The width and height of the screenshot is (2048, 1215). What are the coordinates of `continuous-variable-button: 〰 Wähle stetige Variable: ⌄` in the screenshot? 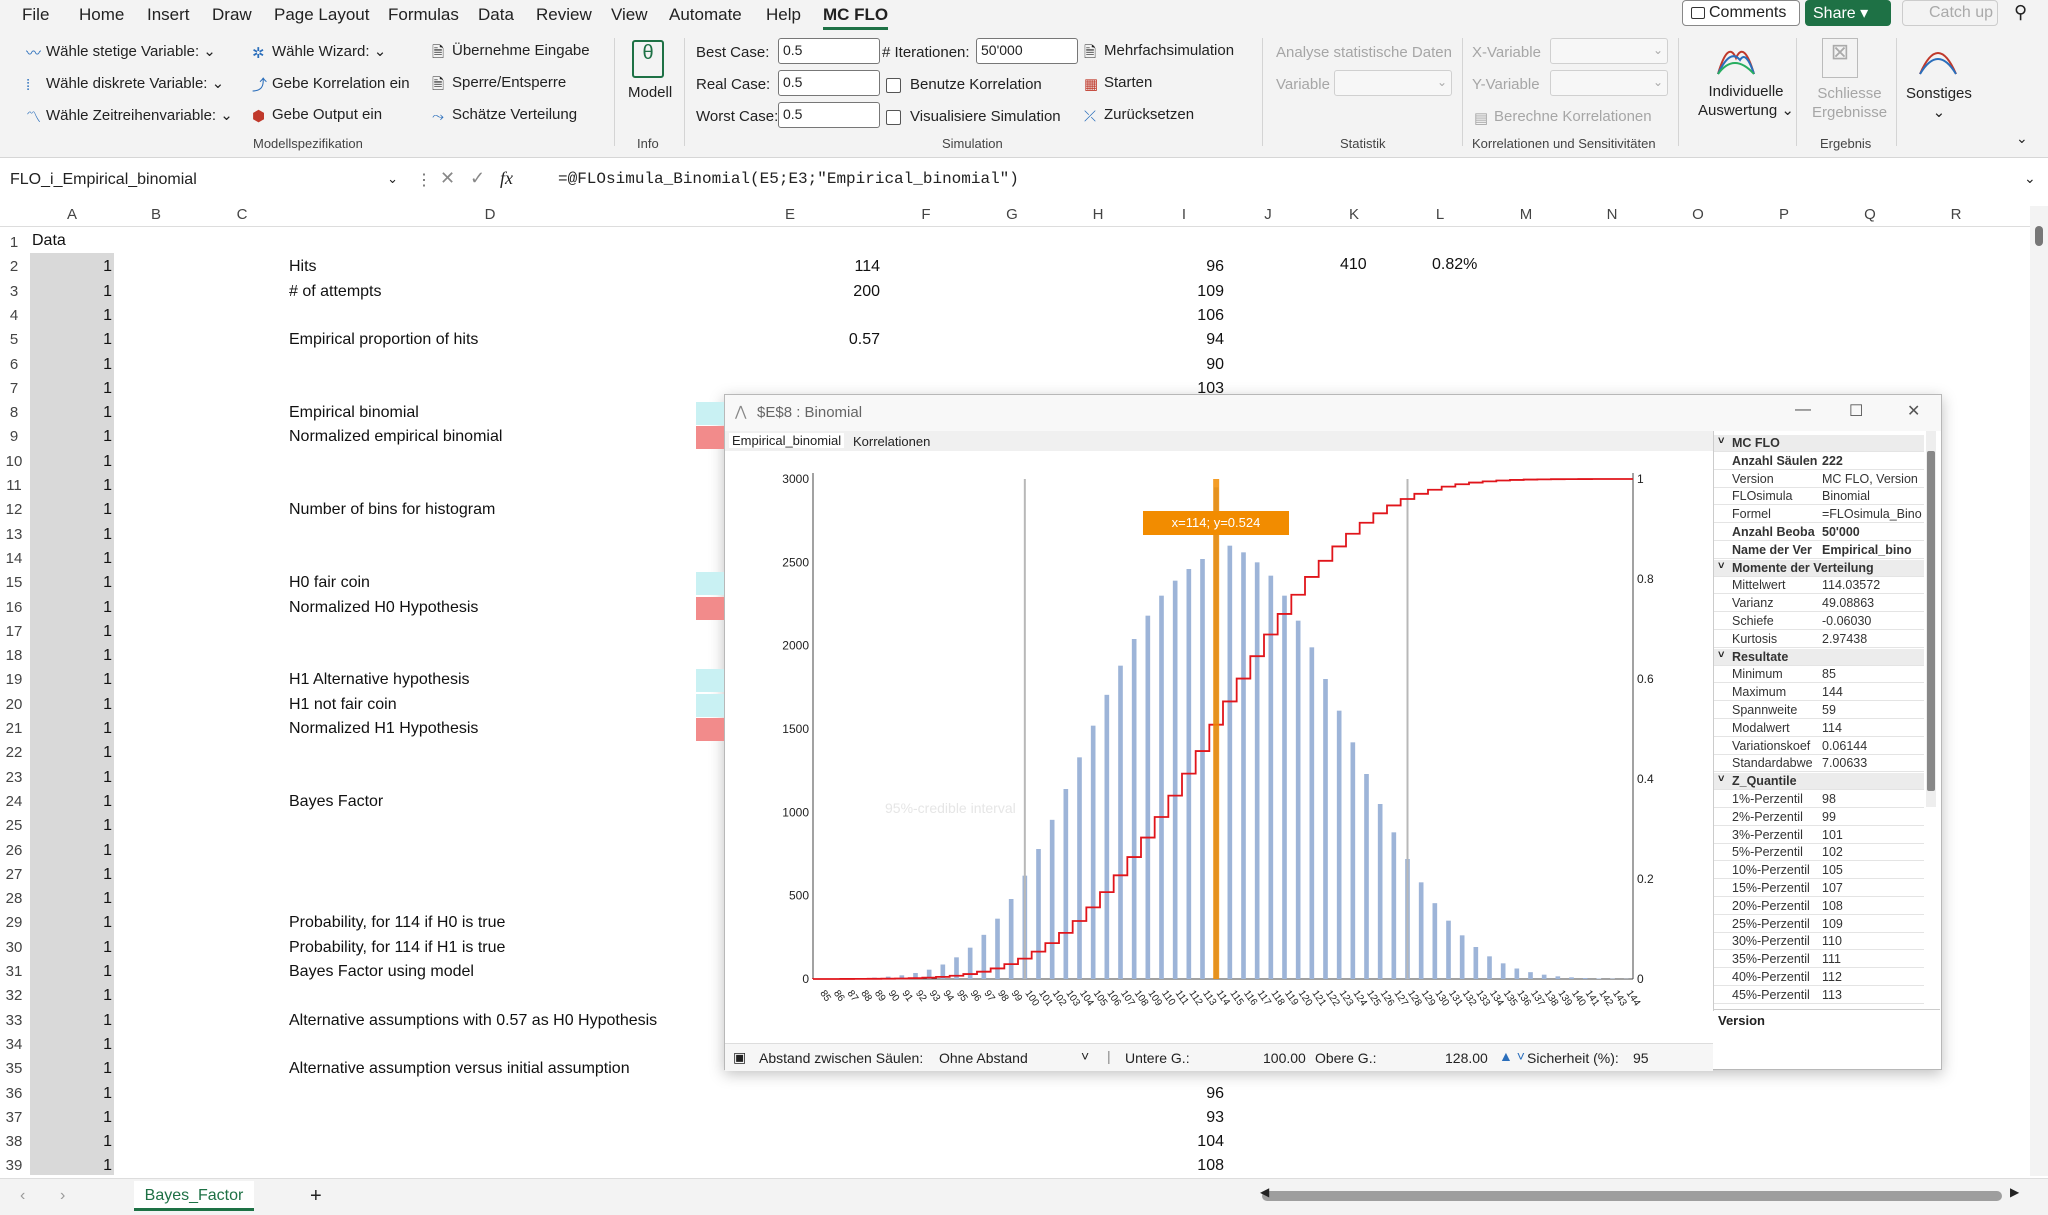 It's located at (121, 52).